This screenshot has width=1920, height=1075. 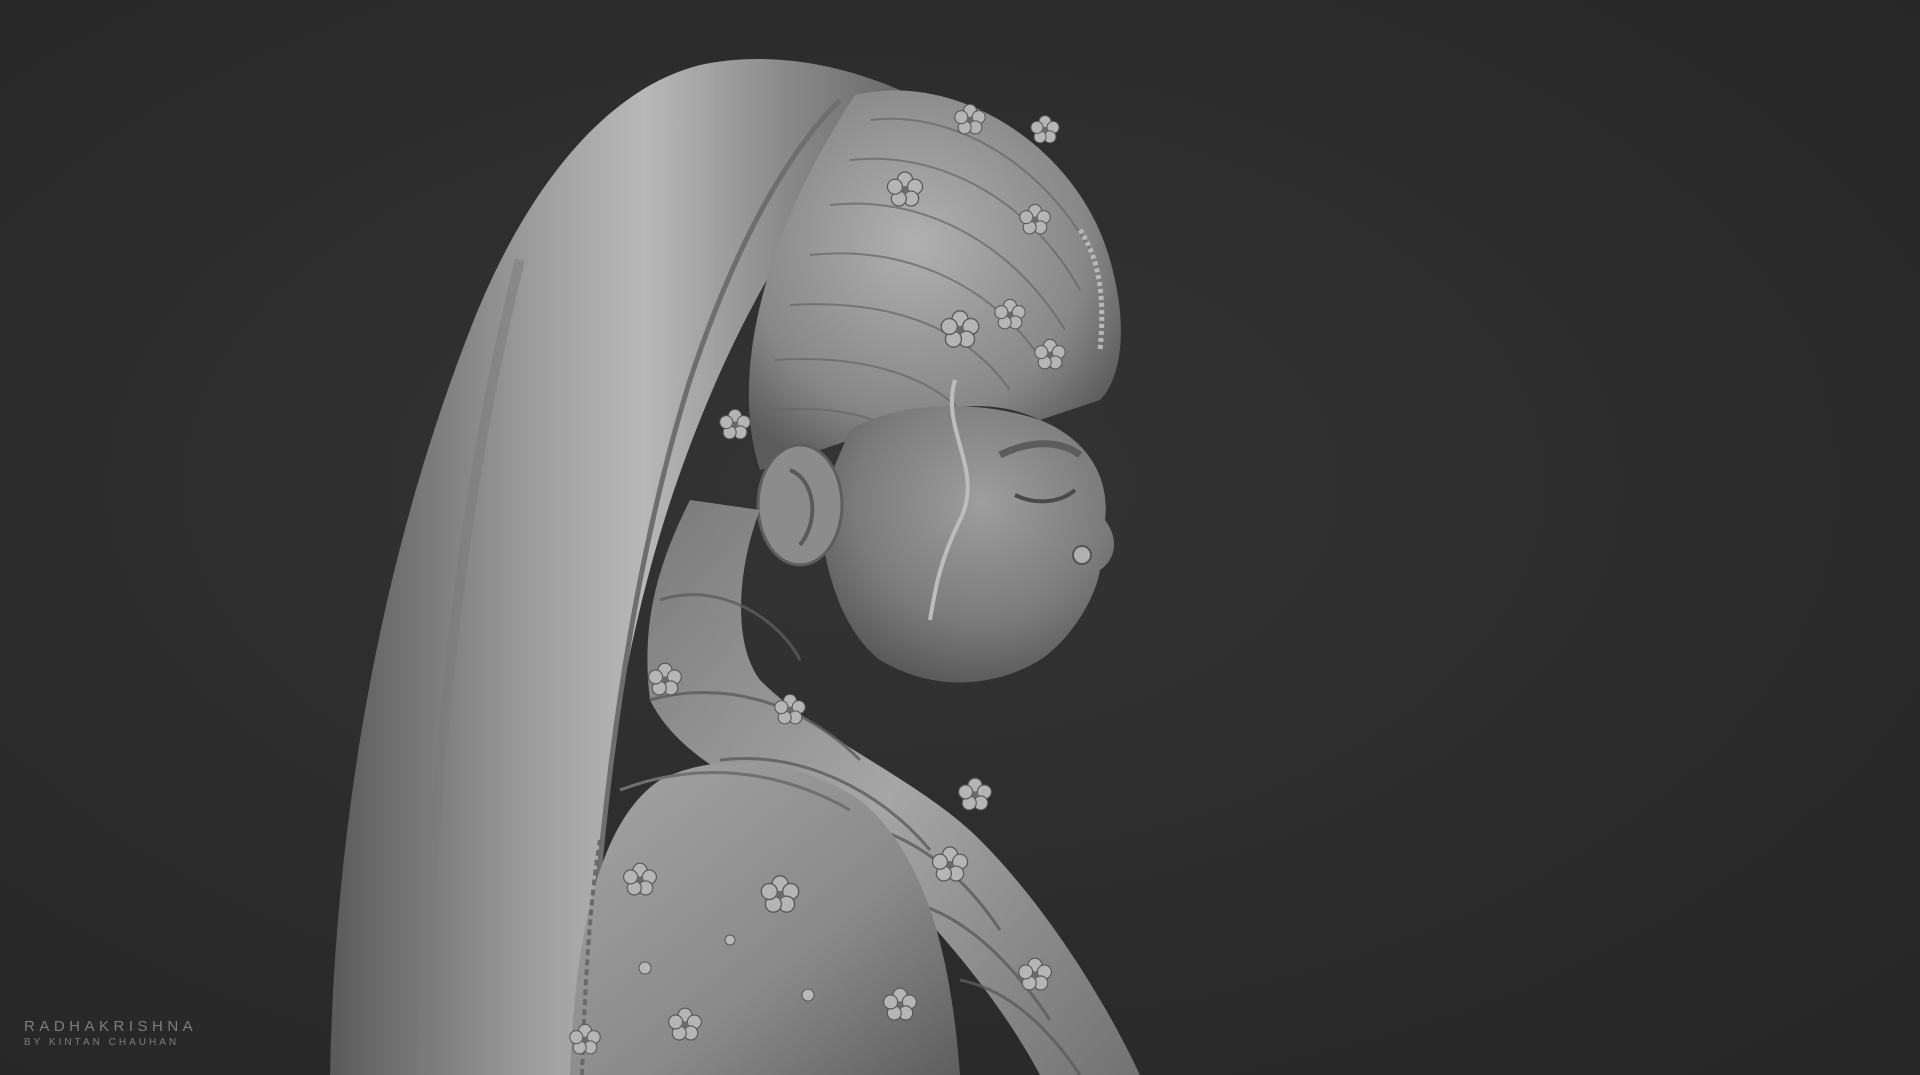 I want to click on artwork-title: RADHAKRISHNA, so click(x=111, y=1026).